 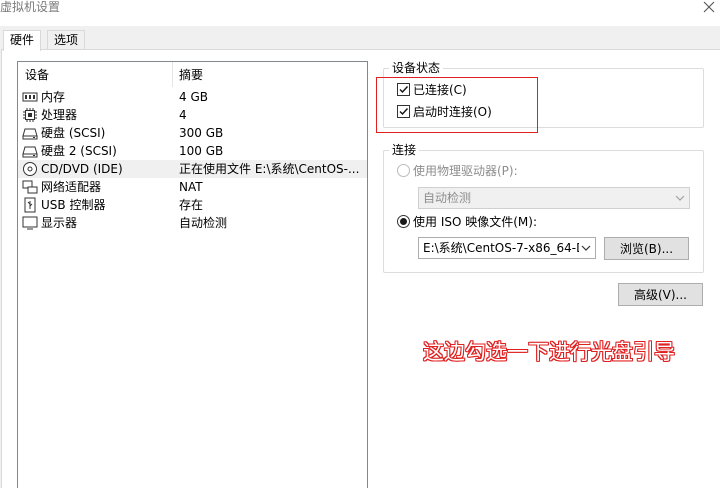 I want to click on device-row-network-adapter: 网络适配器 NAT, so click(x=192, y=187).